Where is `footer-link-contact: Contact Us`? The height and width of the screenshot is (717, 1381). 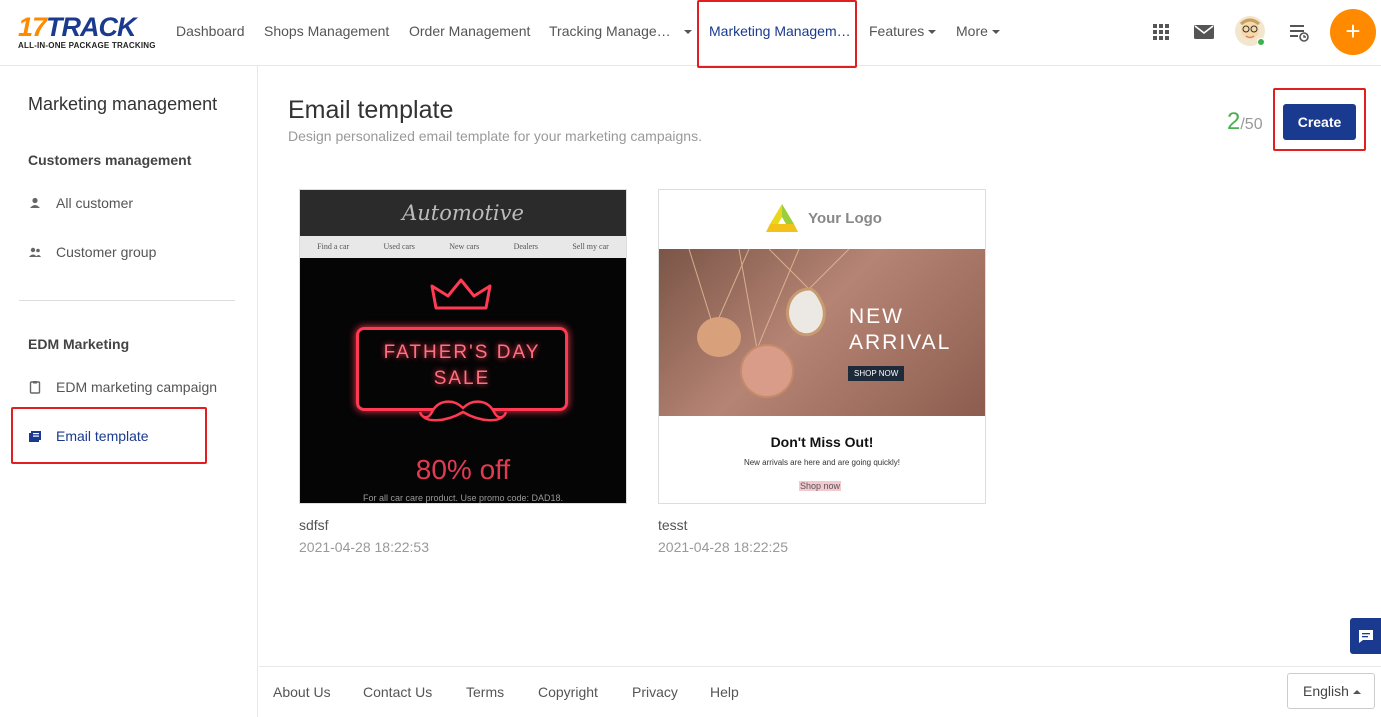
footer-link-contact: Contact Us is located at coordinates (397, 692).